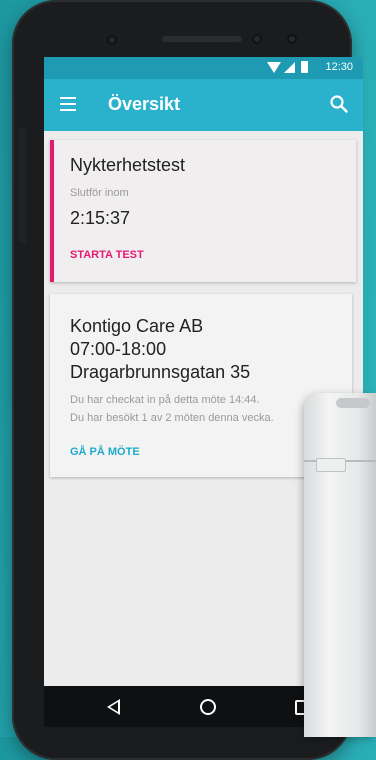  Describe the element at coordinates (304, 67) in the screenshot. I see `battery-icon` at that location.